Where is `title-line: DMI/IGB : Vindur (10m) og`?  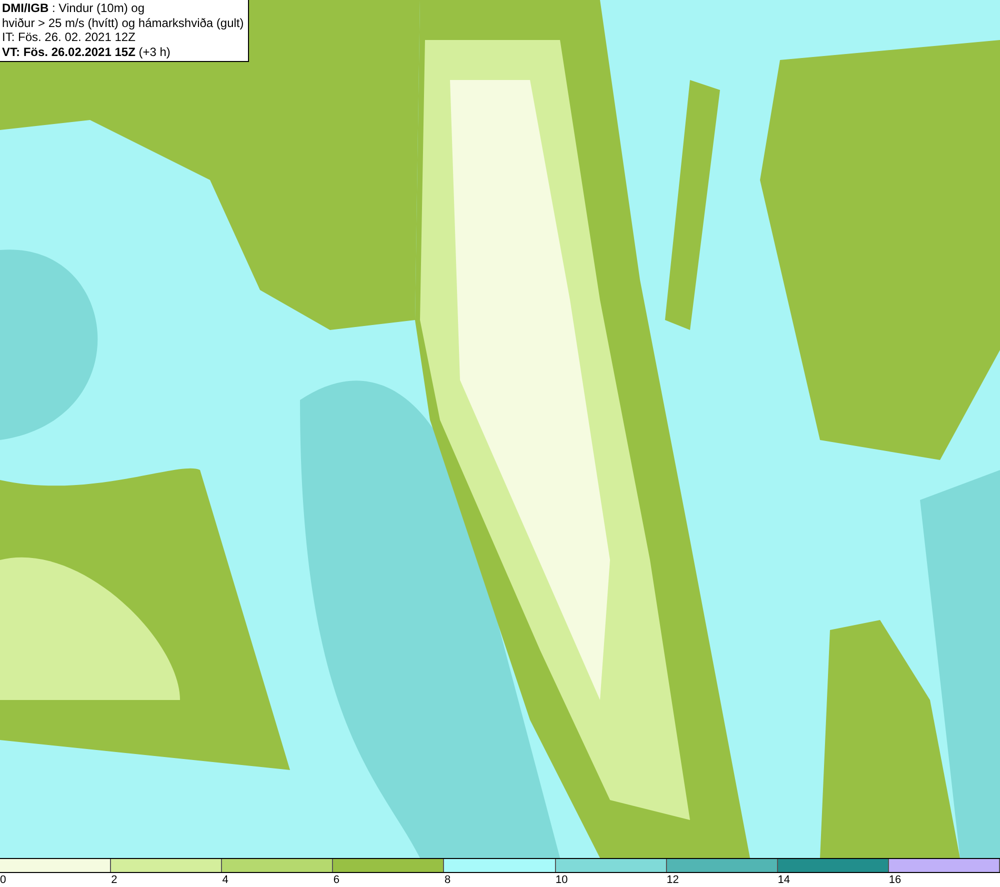 title-line: DMI/IGB : Vindur (10m) og is located at coordinates (74, 8).